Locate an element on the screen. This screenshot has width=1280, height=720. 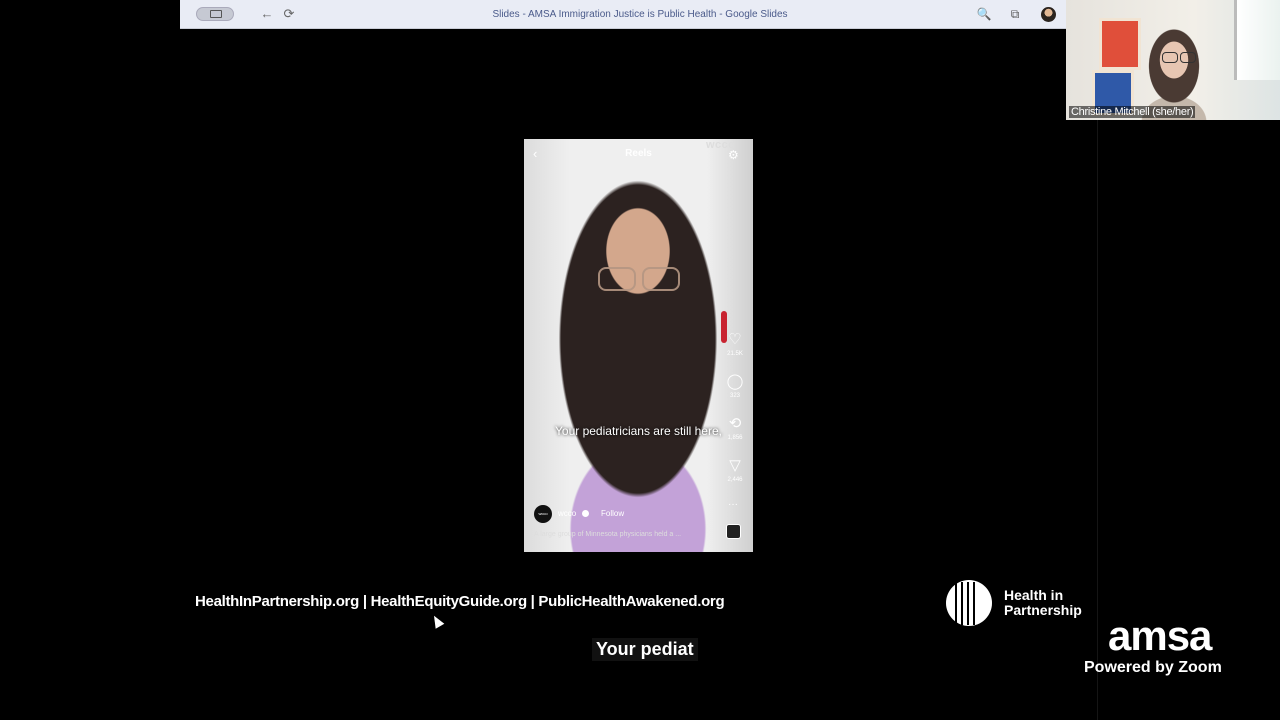
more-options-icon: ··· is located at coordinates (733, 504).